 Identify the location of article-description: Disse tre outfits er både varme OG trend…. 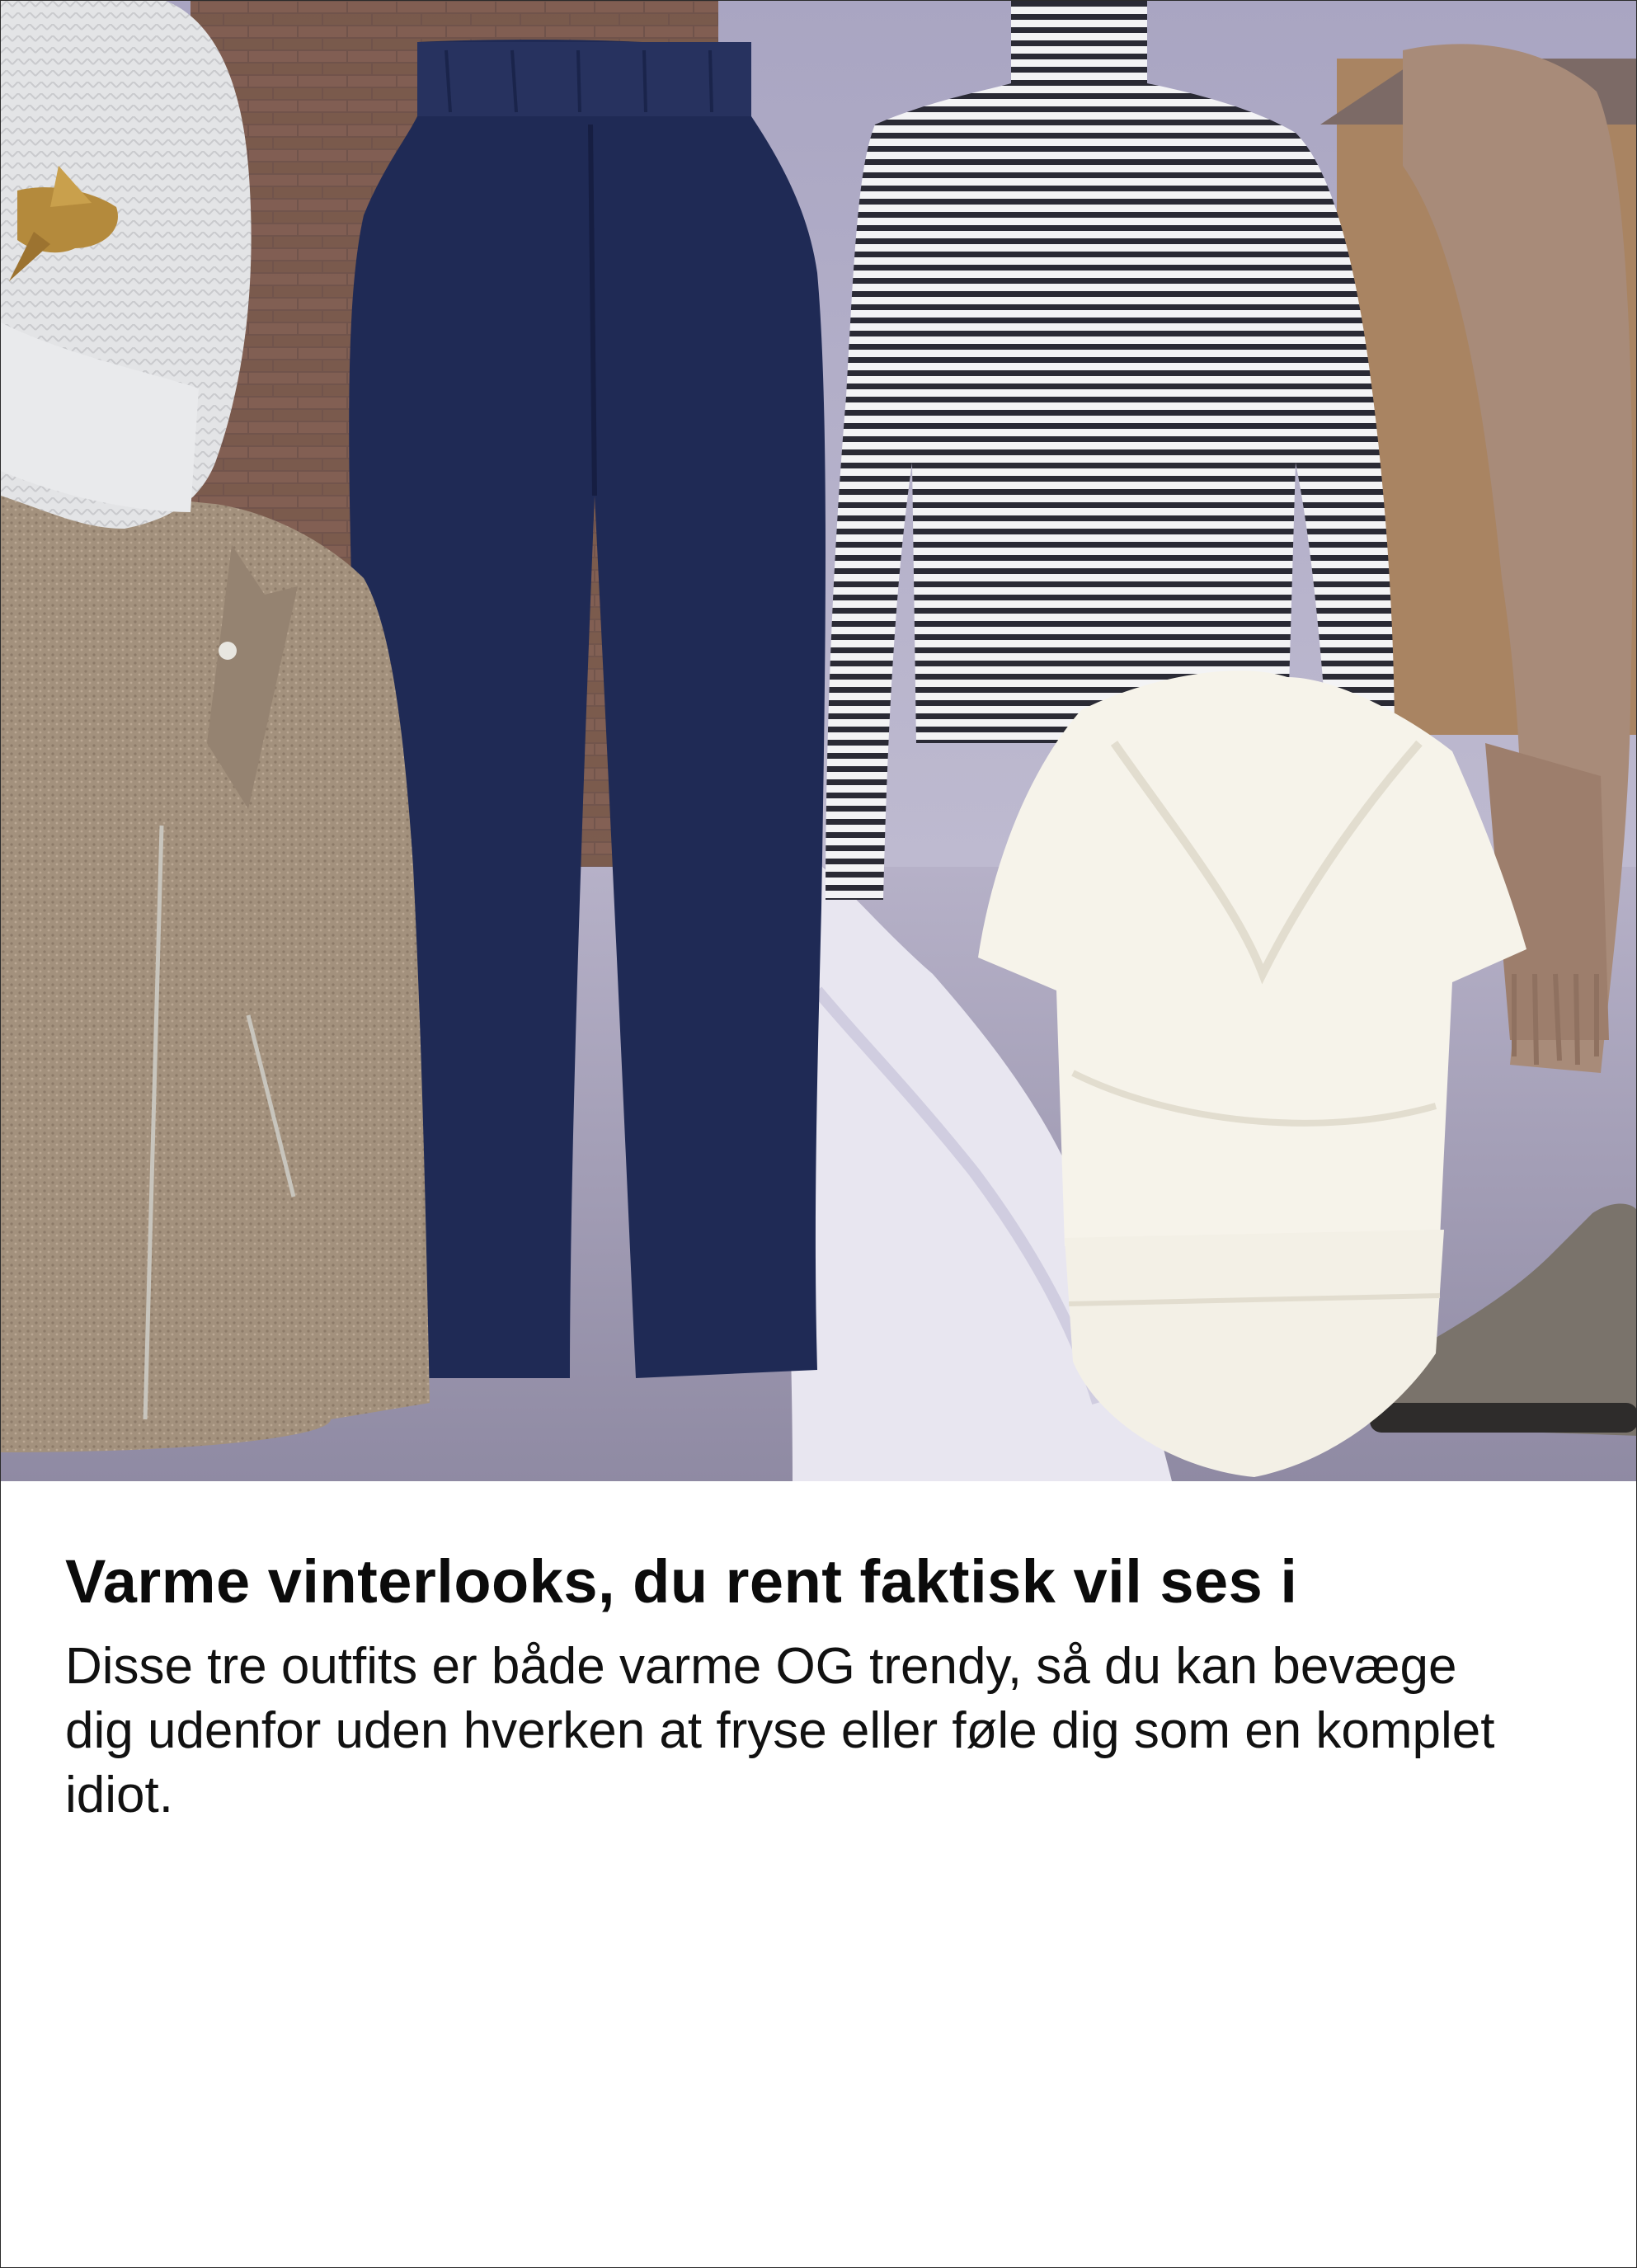
(780, 1730).